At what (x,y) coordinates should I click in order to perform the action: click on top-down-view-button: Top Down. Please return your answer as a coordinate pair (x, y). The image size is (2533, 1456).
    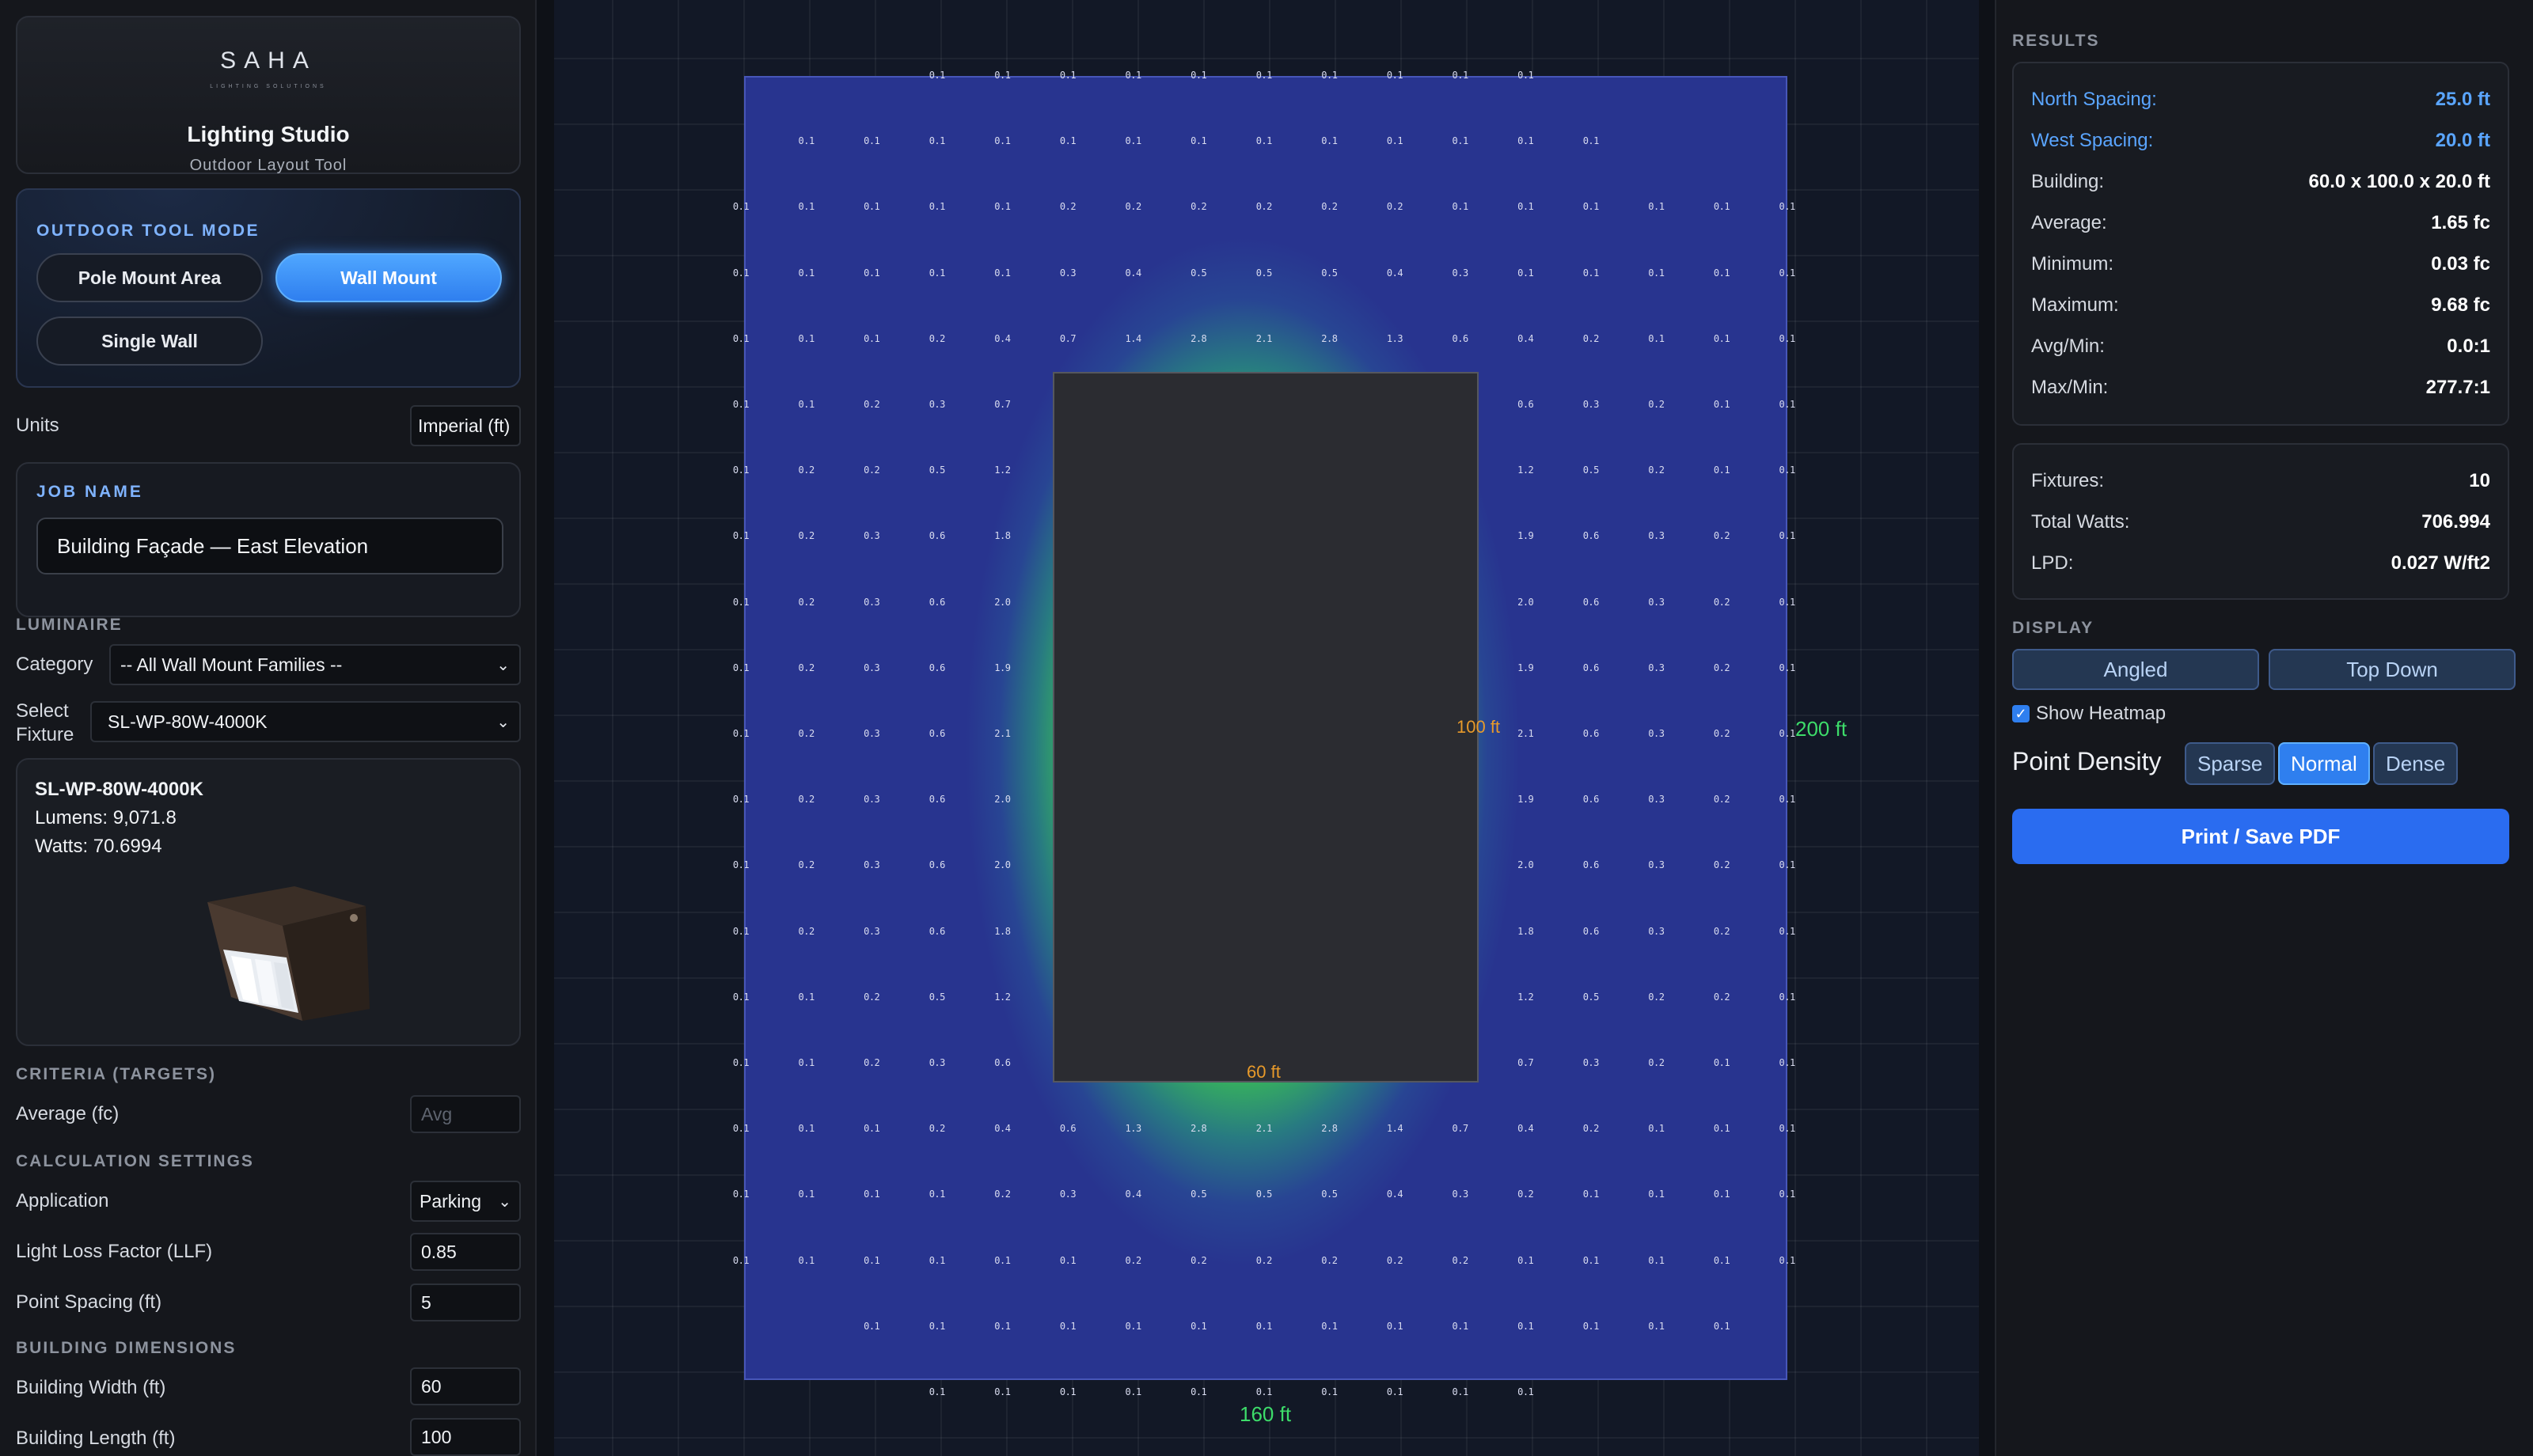
    Looking at the image, I should click on (2392, 669).